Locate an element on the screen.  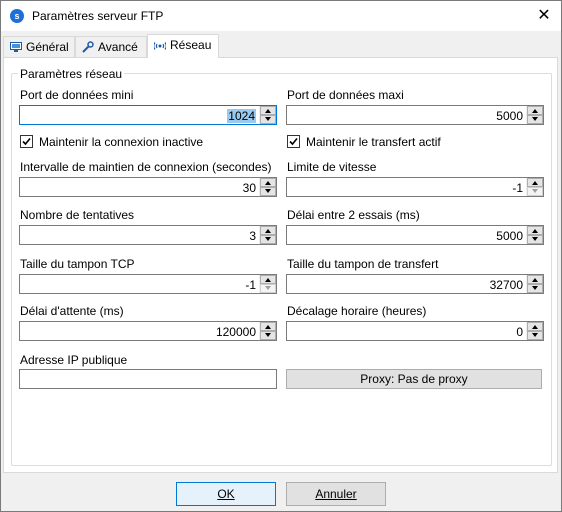
keep-transfer-label: Maintenir le transfert actif is located at coordinates (373, 142).